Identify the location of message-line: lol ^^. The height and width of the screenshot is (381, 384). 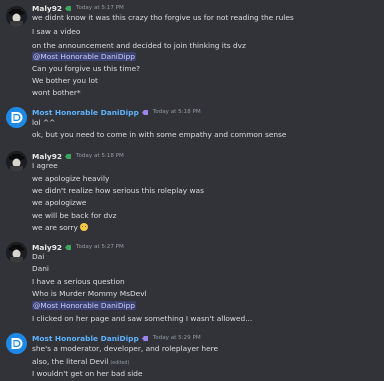
(44, 122).